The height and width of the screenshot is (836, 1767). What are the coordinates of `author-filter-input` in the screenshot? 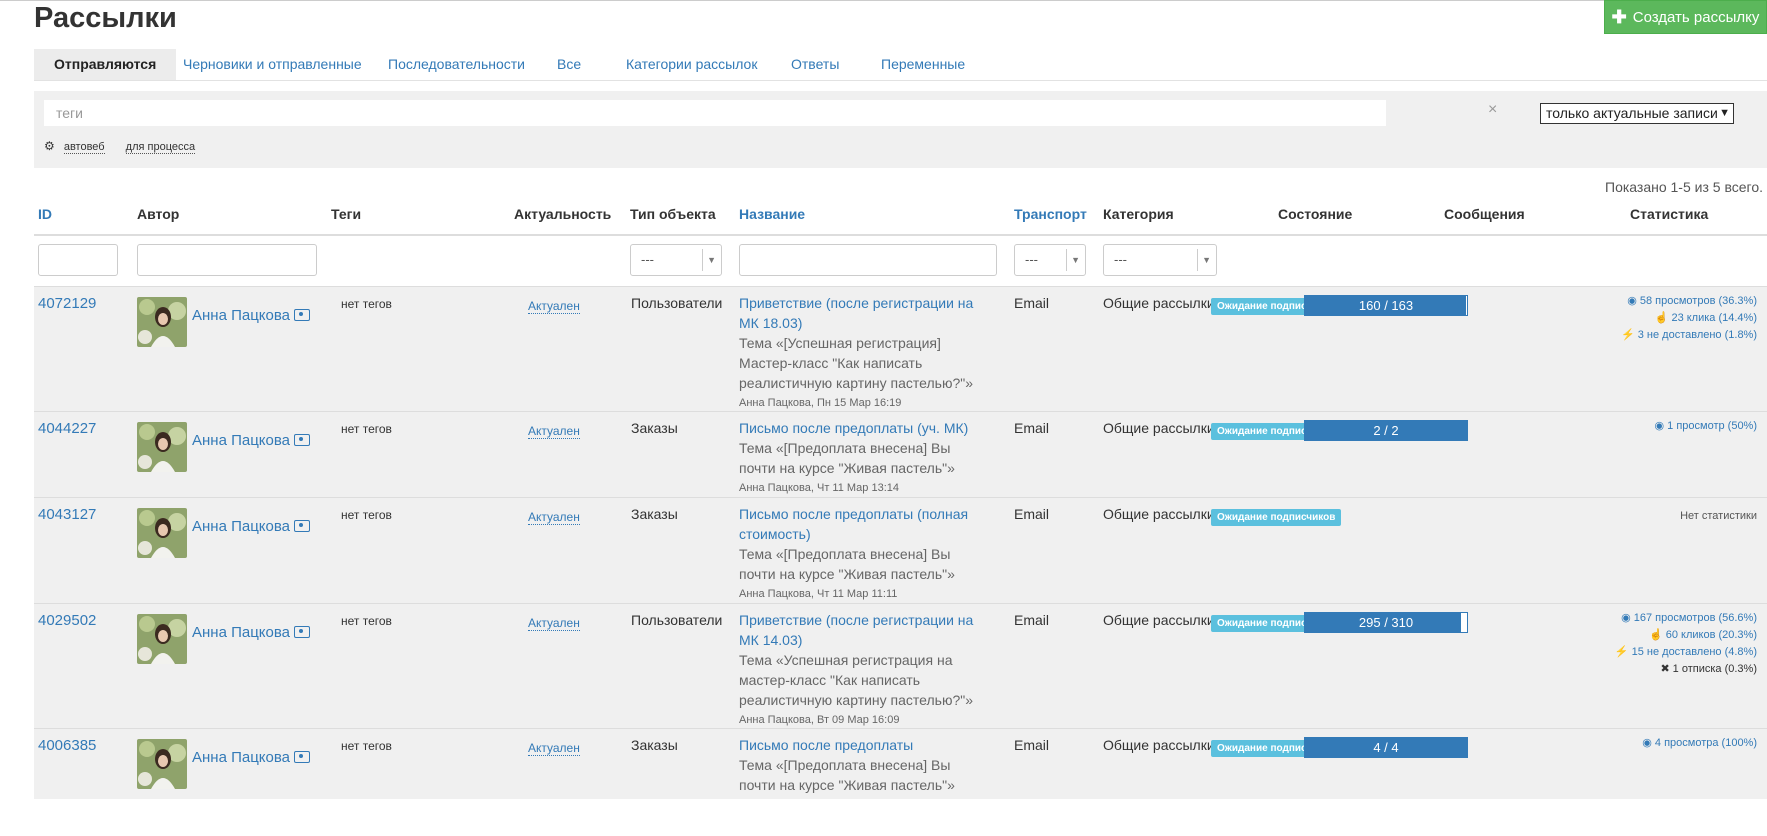 It's located at (227, 260).